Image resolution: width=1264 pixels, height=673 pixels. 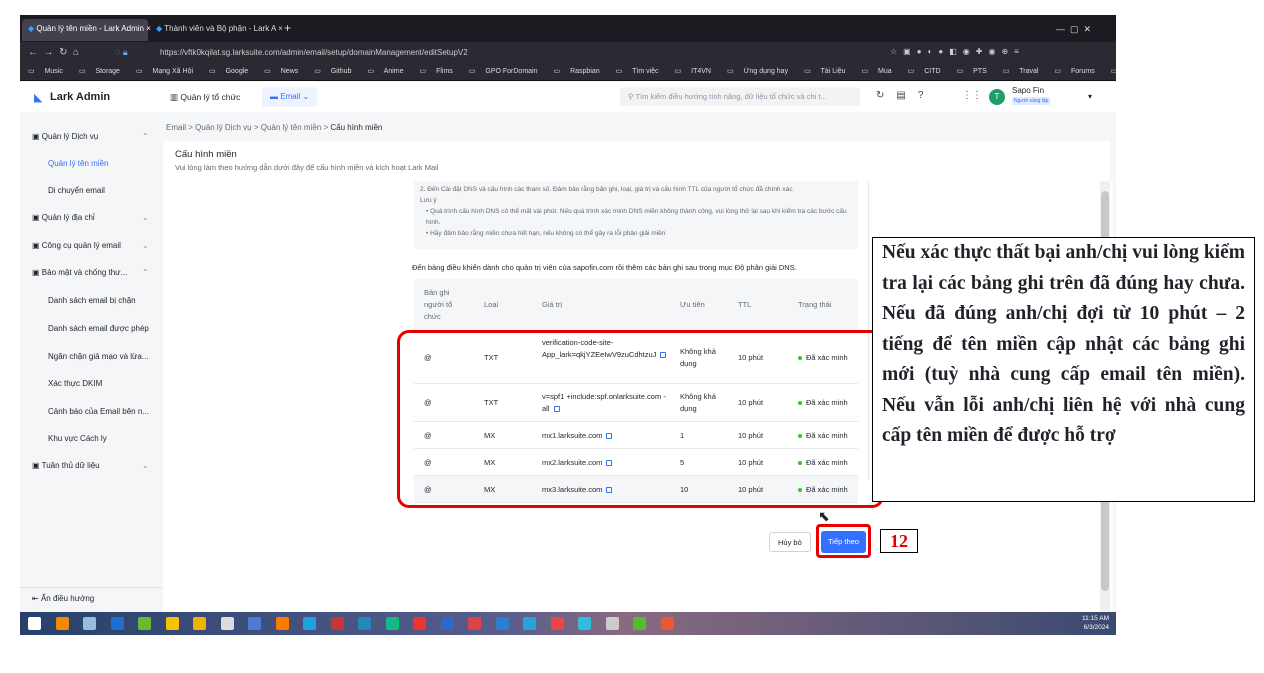 I want to click on window-controls: — ▢ ✕, so click(x=1073, y=30).